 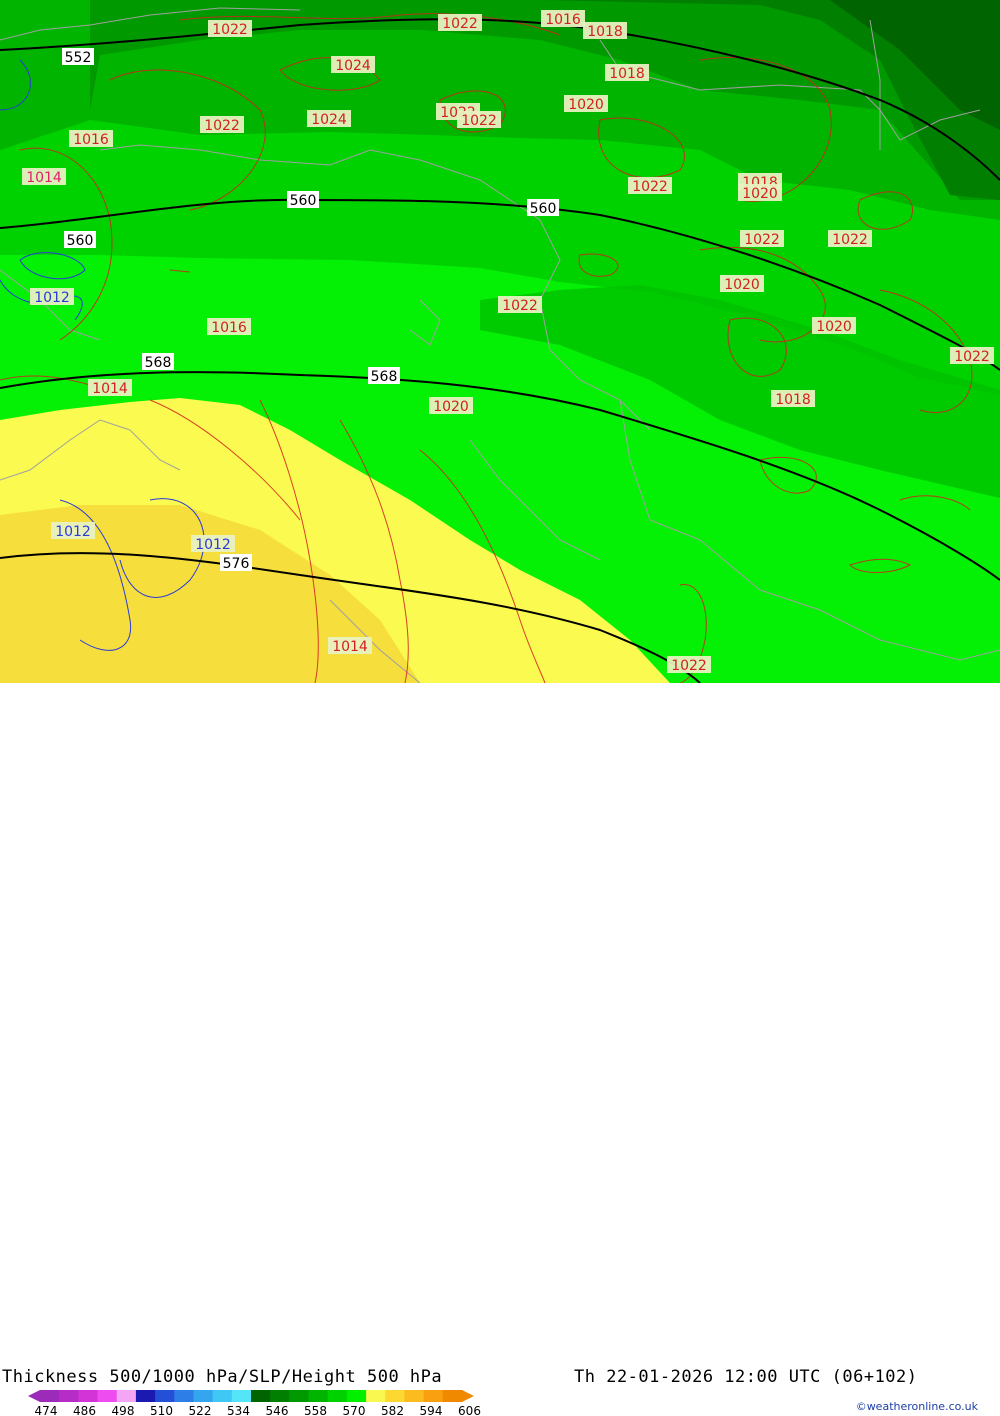 What do you see at coordinates (161, 1410) in the screenshot?
I see `scale-tick-label: 510` at bounding box center [161, 1410].